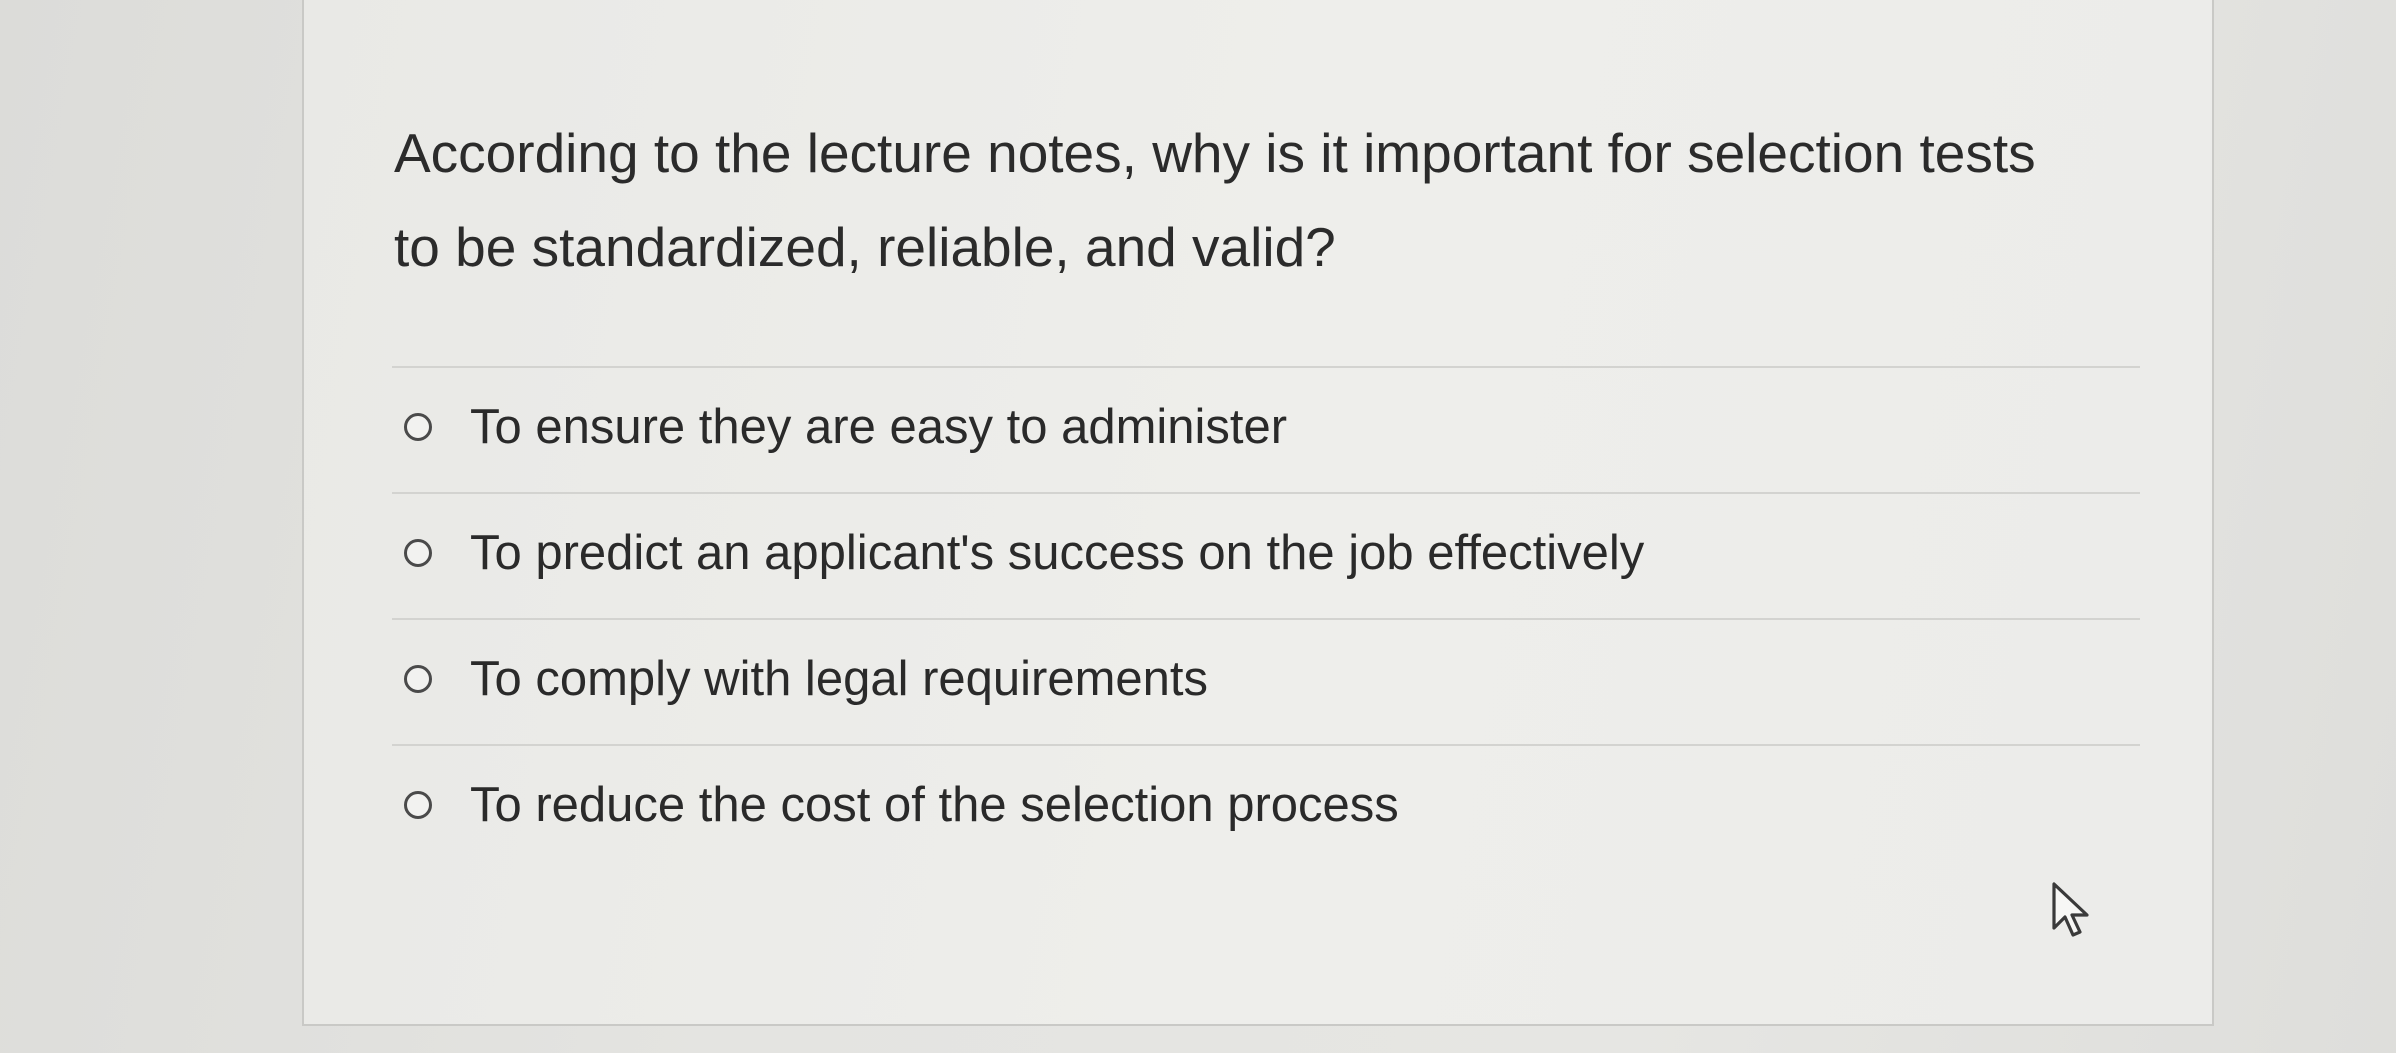 This screenshot has width=2396, height=1053. I want to click on arrow-pointer-icon, so click(2070, 909).